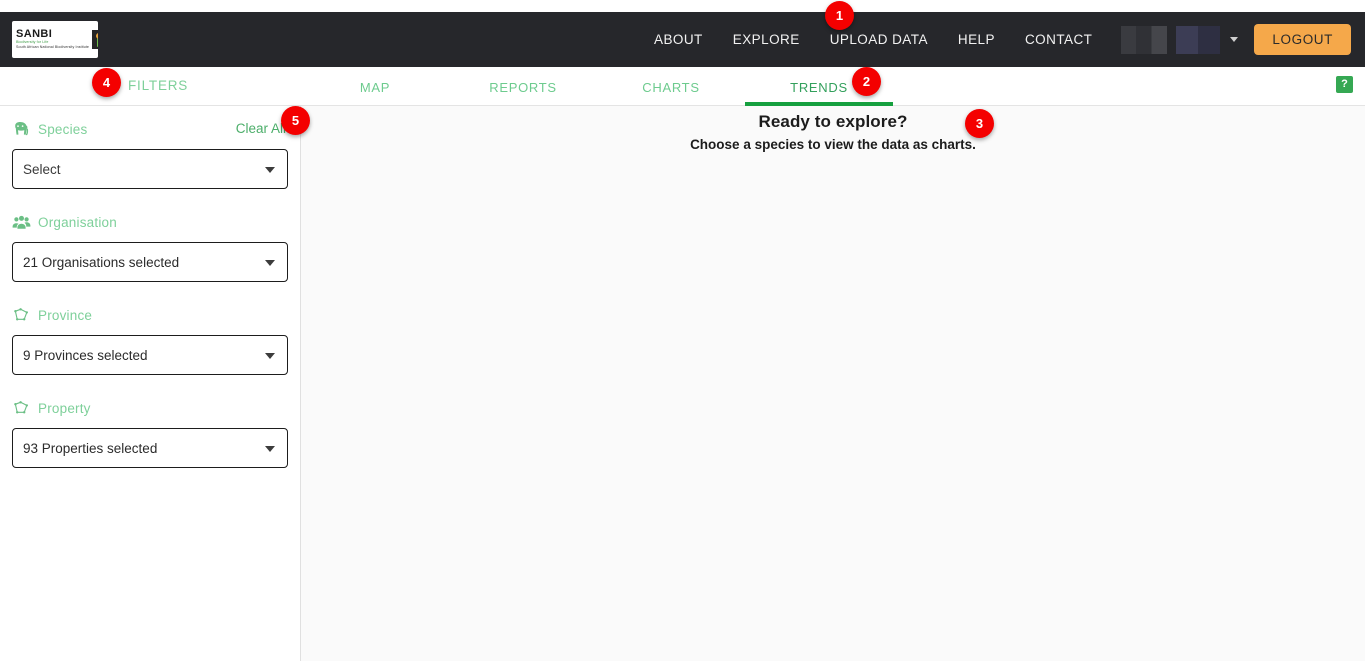 The image size is (1365, 661). Describe the element at coordinates (833, 86) in the screenshot. I see `tab-bar: MAP REPORTS CHARTS TRENDS` at that location.